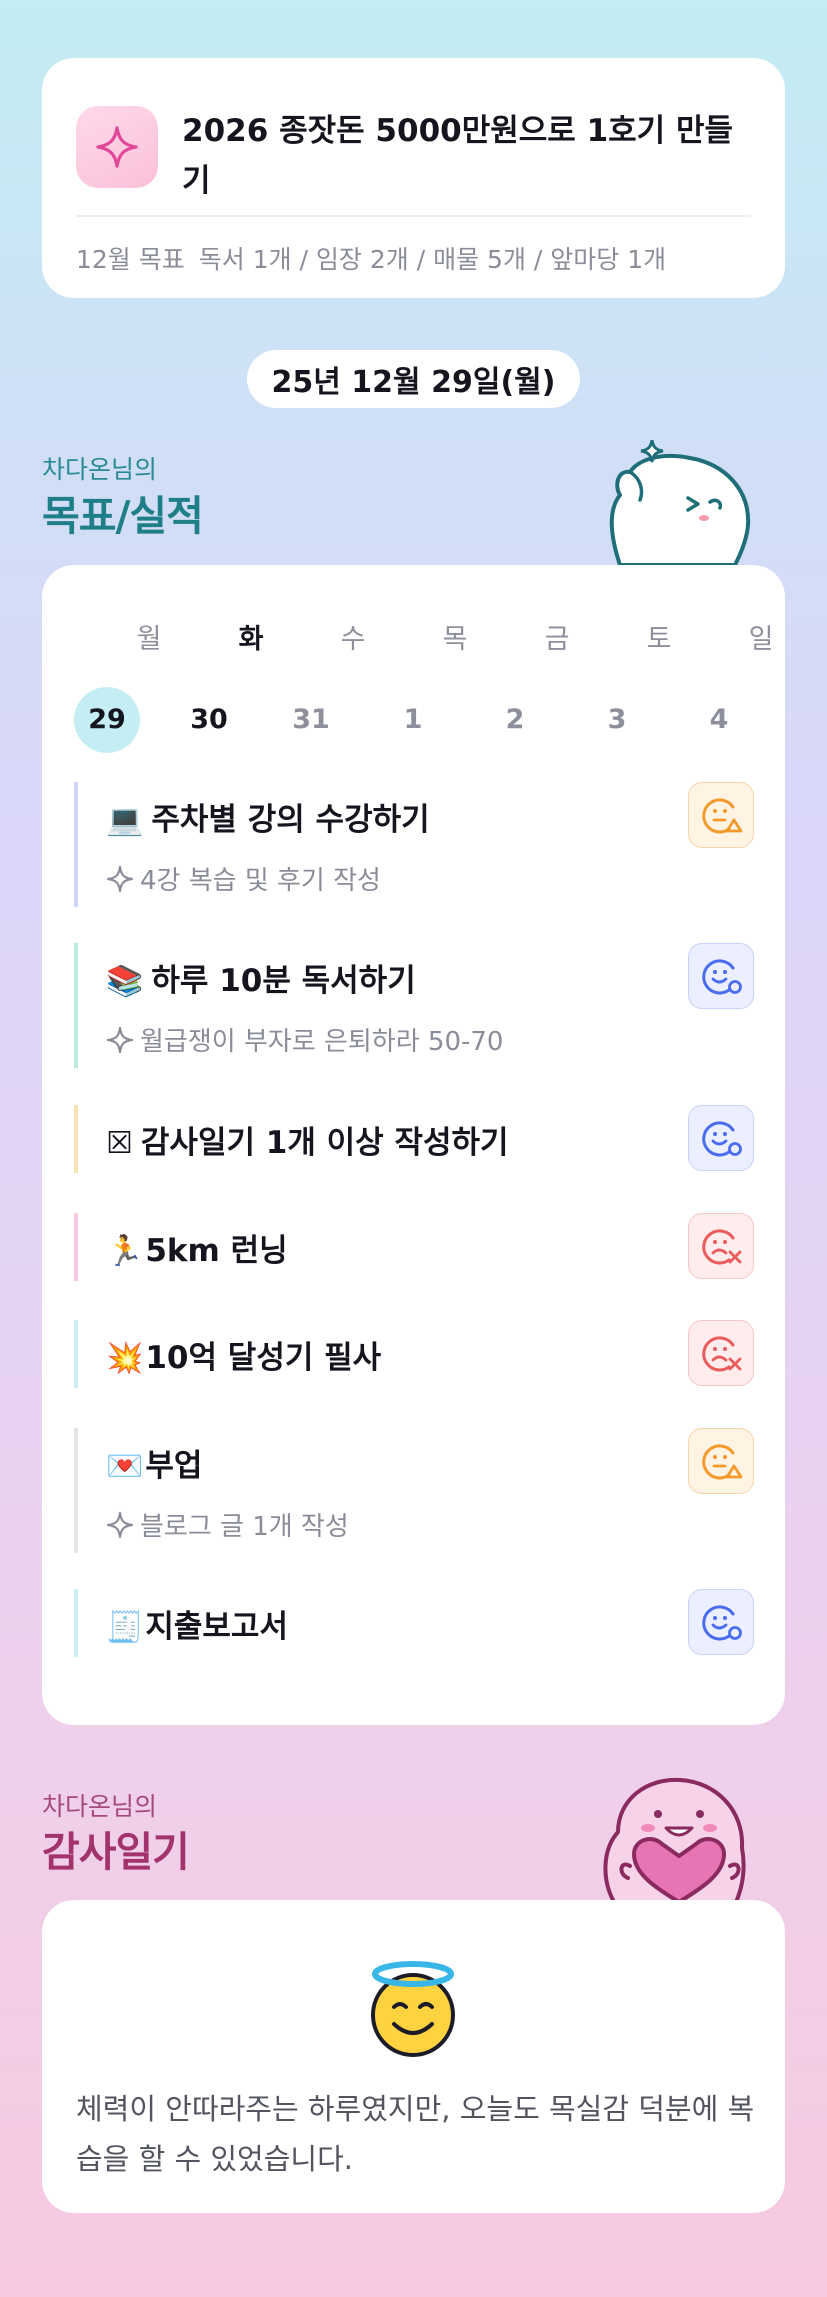 The height and width of the screenshot is (2297, 827). I want to click on love-letter-icon: 💌, so click(125, 1466).